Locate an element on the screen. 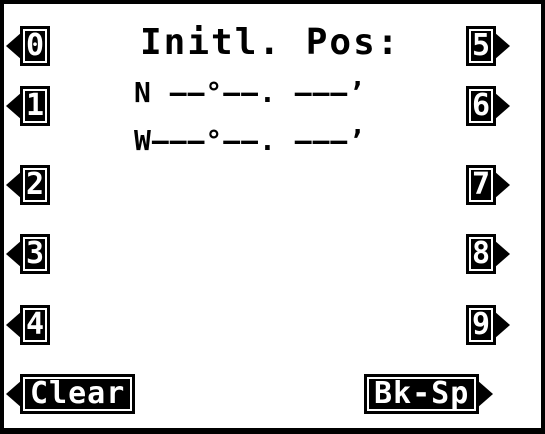 The height and width of the screenshot is (434, 545). key-label: 1 is located at coordinates (35, 106).